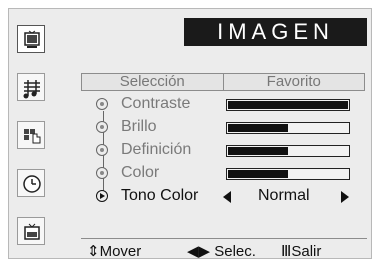  Describe the element at coordinates (306, 251) in the screenshot. I see `help-exit-label: Salir` at that location.